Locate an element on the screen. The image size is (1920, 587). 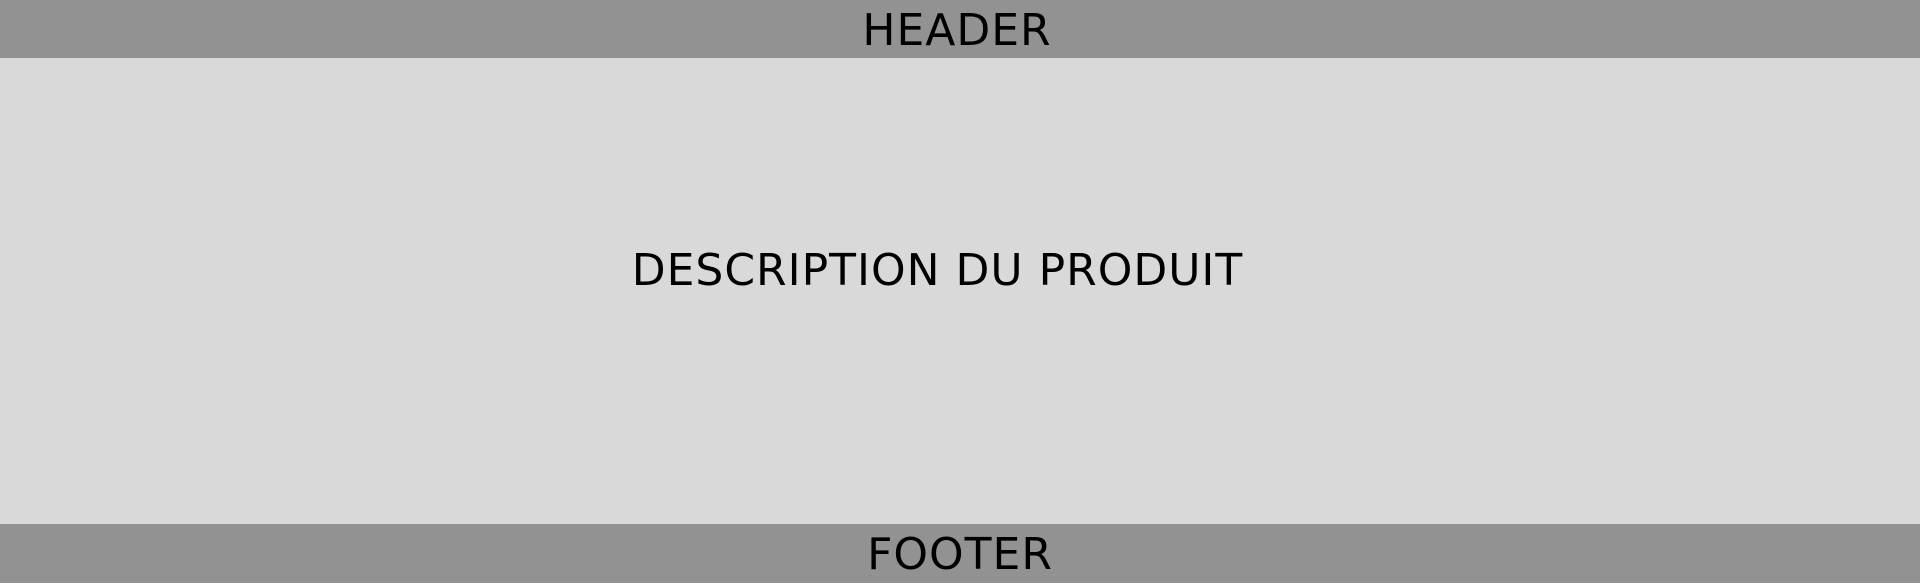
header: HEADER is located at coordinates (960, 29).